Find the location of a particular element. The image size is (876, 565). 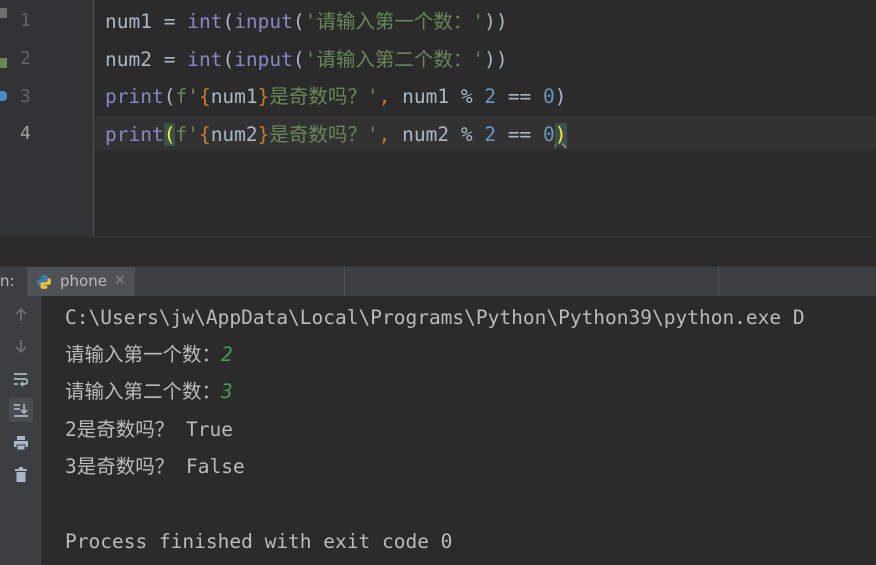

python-icon is located at coordinates (44, 282).